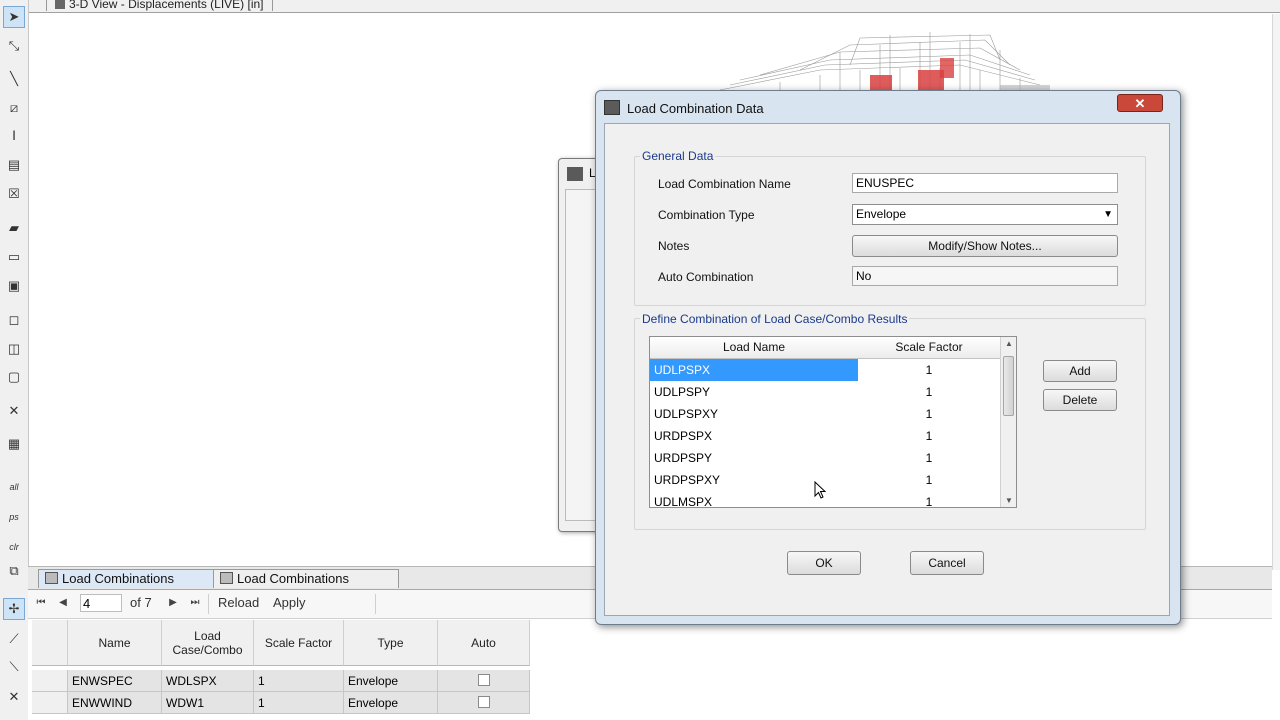 This screenshot has width=1280, height=720. What do you see at coordinates (820, 490) in the screenshot?
I see `mouse-cursor-icon` at bounding box center [820, 490].